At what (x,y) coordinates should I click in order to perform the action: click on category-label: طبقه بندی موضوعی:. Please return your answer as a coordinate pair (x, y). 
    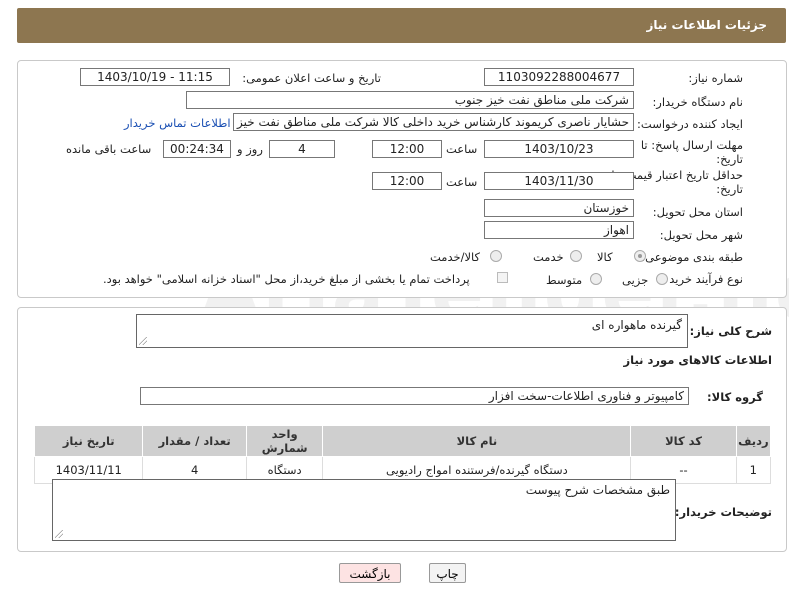
    Looking at the image, I should click on (692, 257).